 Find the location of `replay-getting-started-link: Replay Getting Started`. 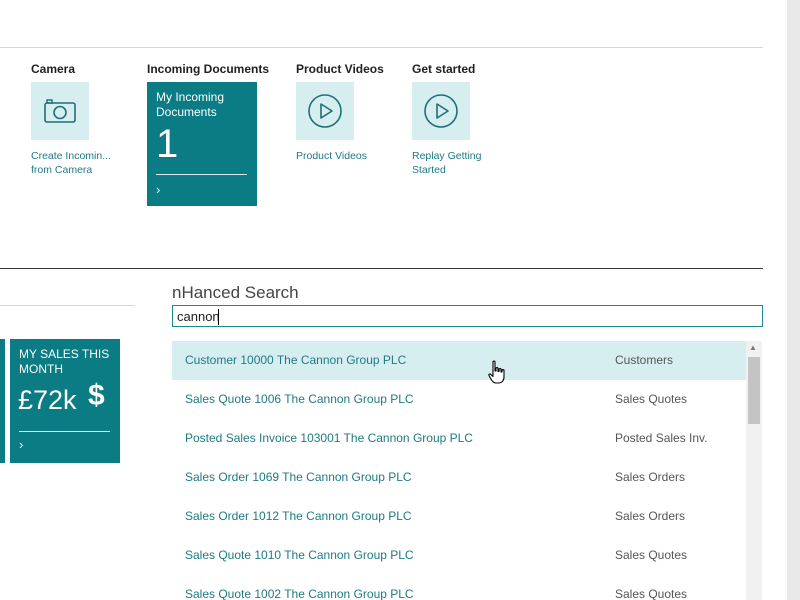

replay-getting-started-link: Replay Getting Started is located at coordinates (452, 163).